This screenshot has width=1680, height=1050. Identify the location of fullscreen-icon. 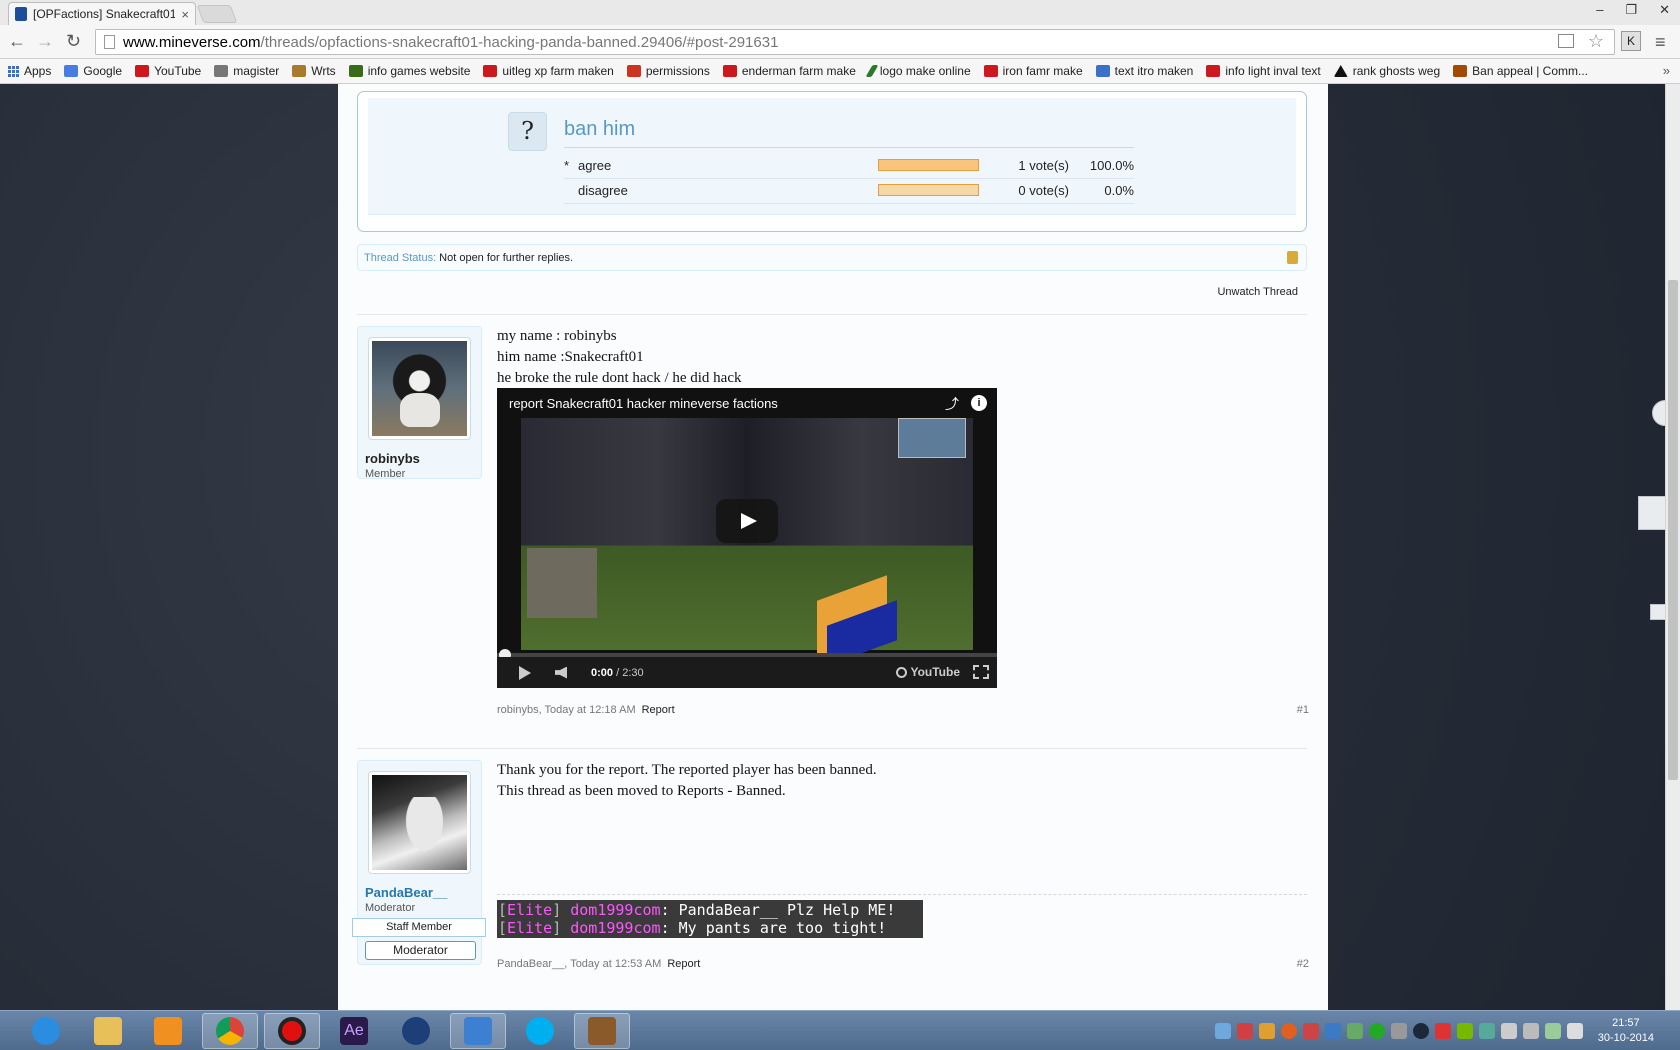
(981, 672).